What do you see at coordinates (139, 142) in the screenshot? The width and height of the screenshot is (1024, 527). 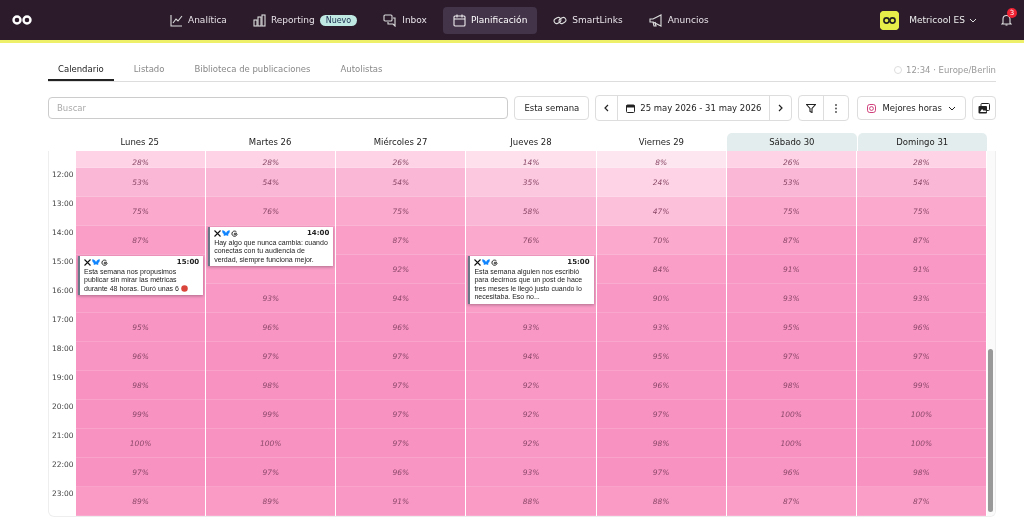 I see `day-header: Lunes 25` at bounding box center [139, 142].